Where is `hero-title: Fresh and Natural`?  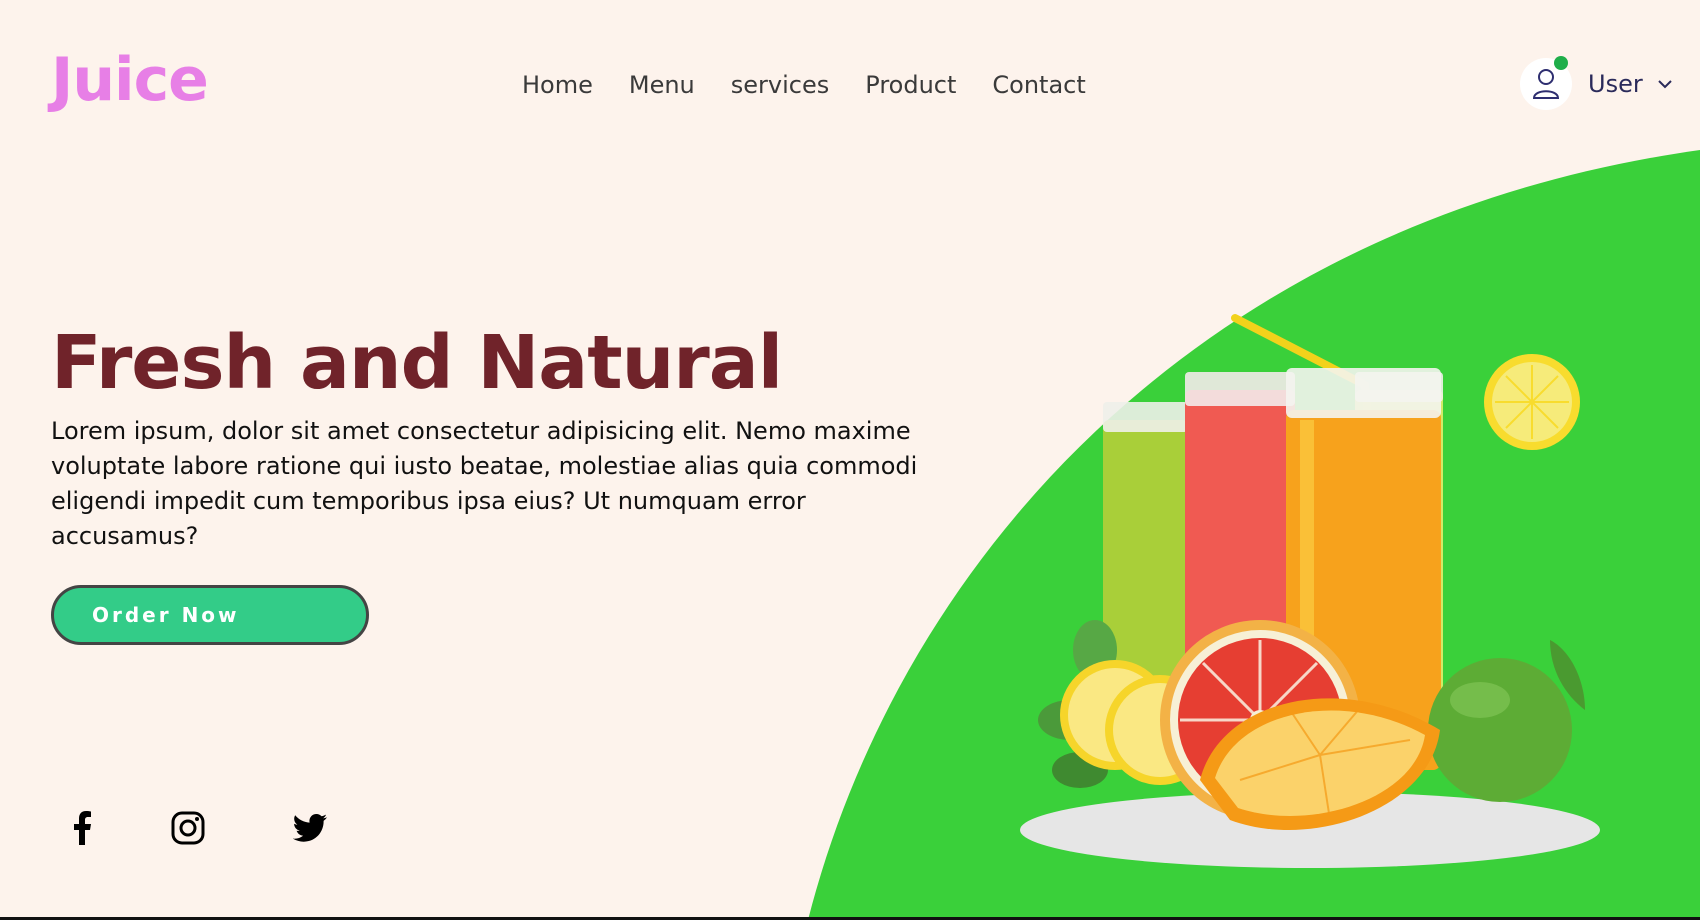
hero-title: Fresh and Natural is located at coordinates (417, 363).